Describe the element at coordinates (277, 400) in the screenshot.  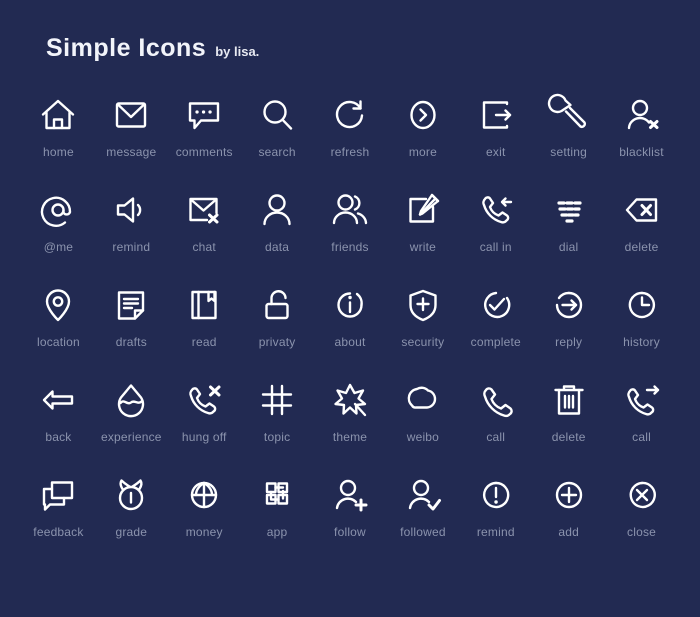
I see `hash-icon` at that location.